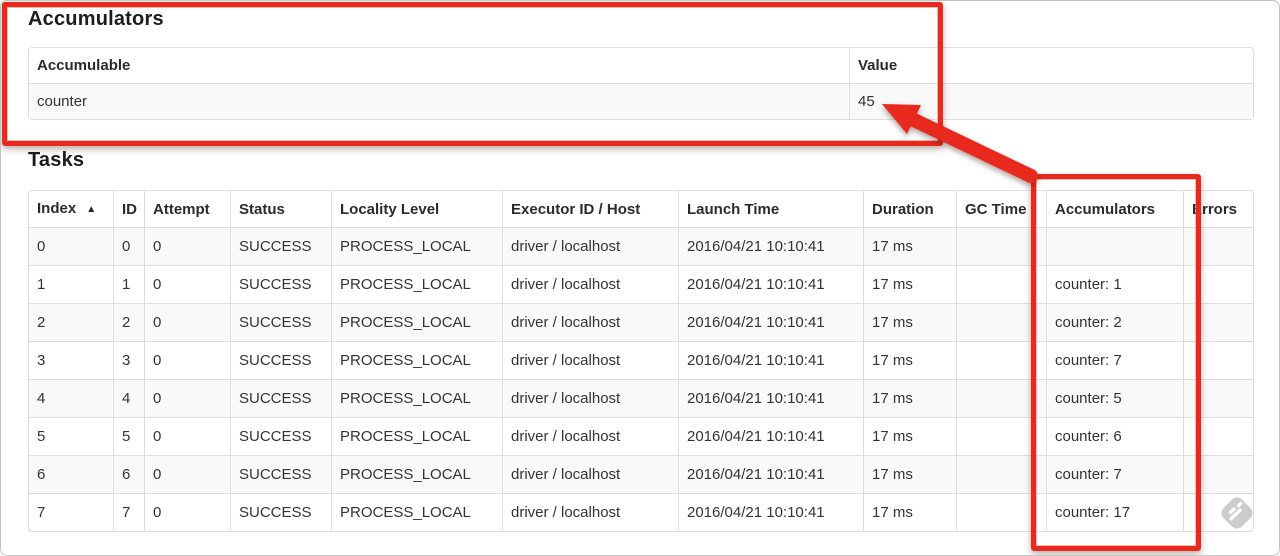  What do you see at coordinates (187, 209) in the screenshot?
I see `column-header-attempt: Attempt` at bounding box center [187, 209].